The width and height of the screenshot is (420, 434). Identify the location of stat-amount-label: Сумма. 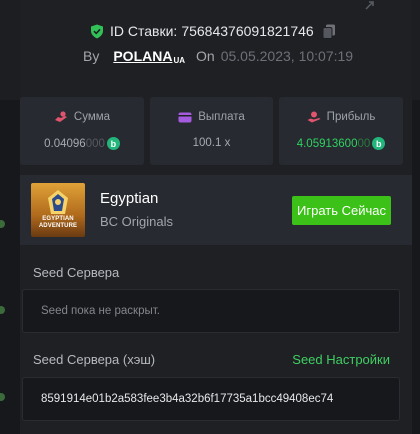
(92, 117).